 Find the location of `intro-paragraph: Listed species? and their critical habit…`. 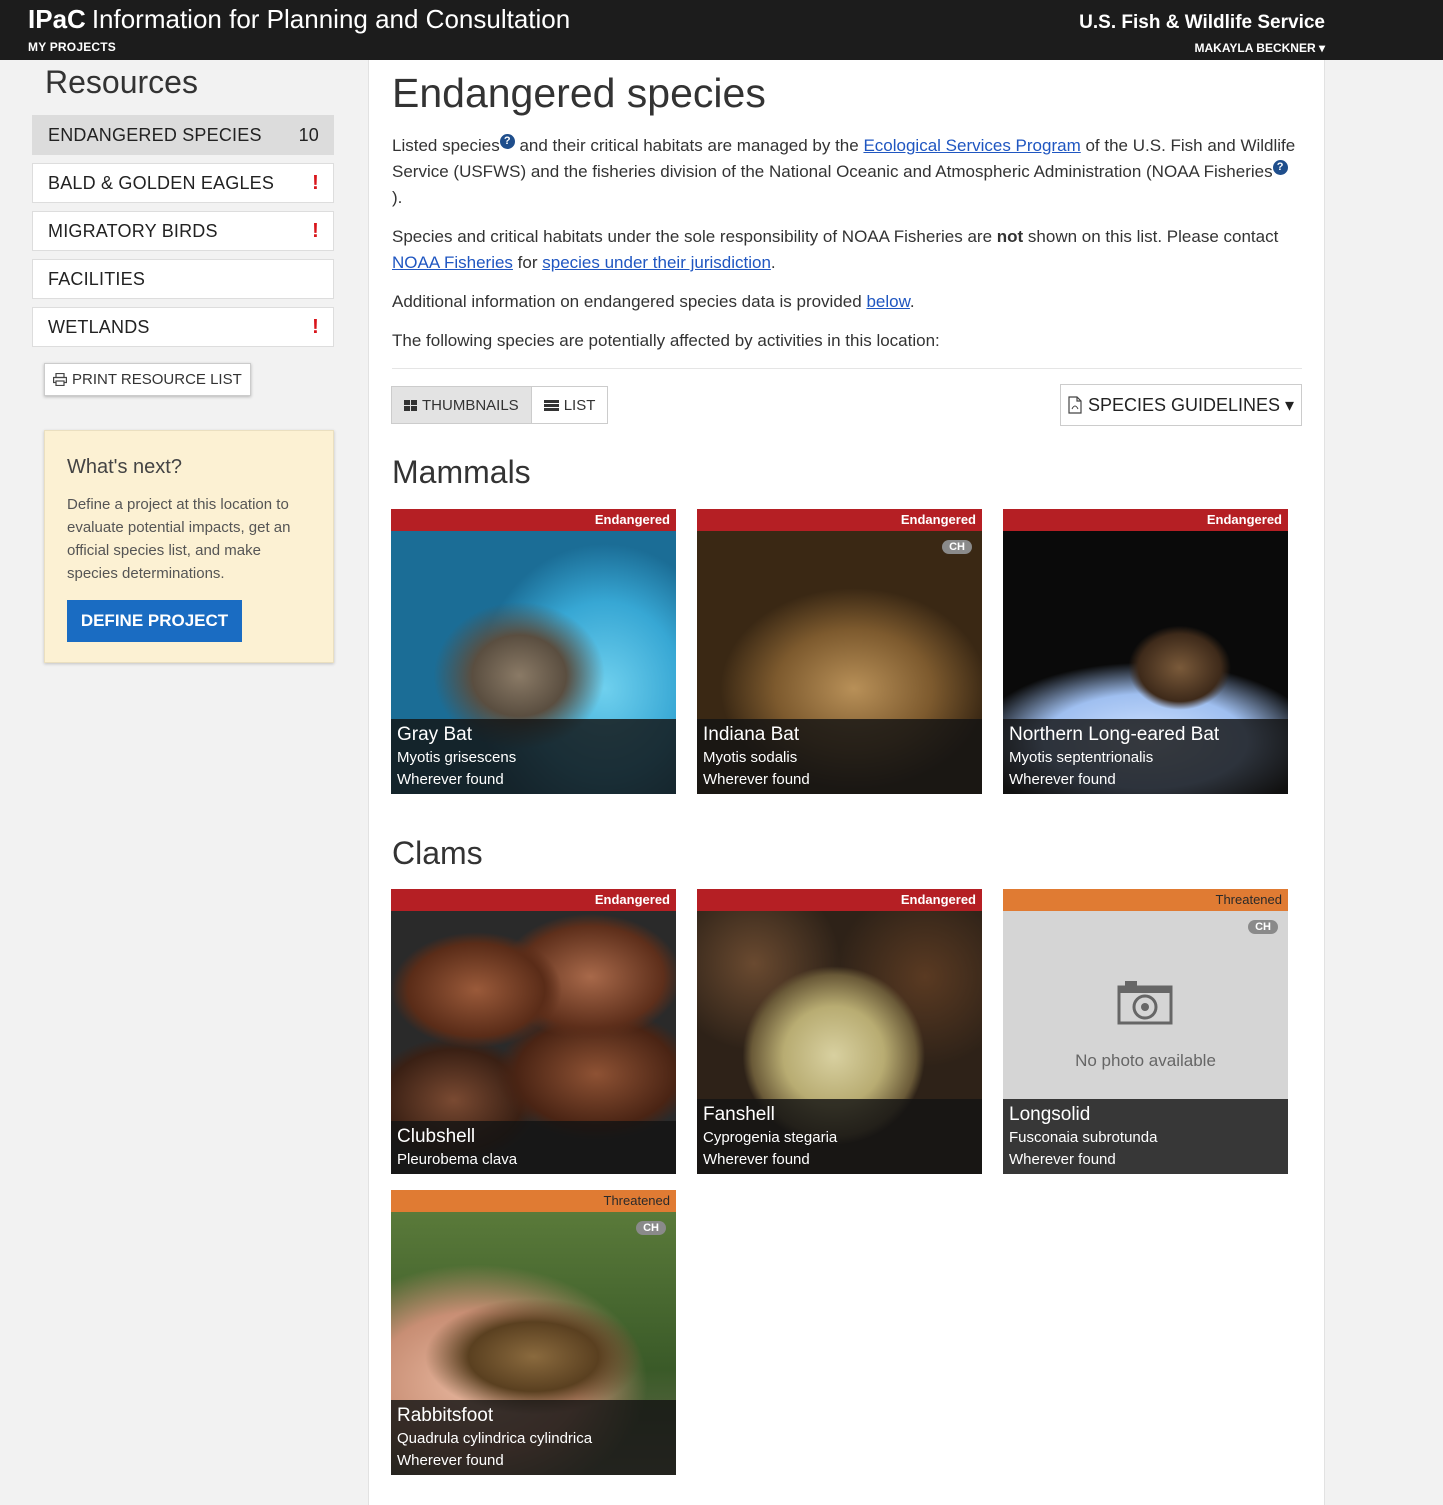

intro-paragraph: Listed species? and their critical habit… is located at coordinates (844, 172).